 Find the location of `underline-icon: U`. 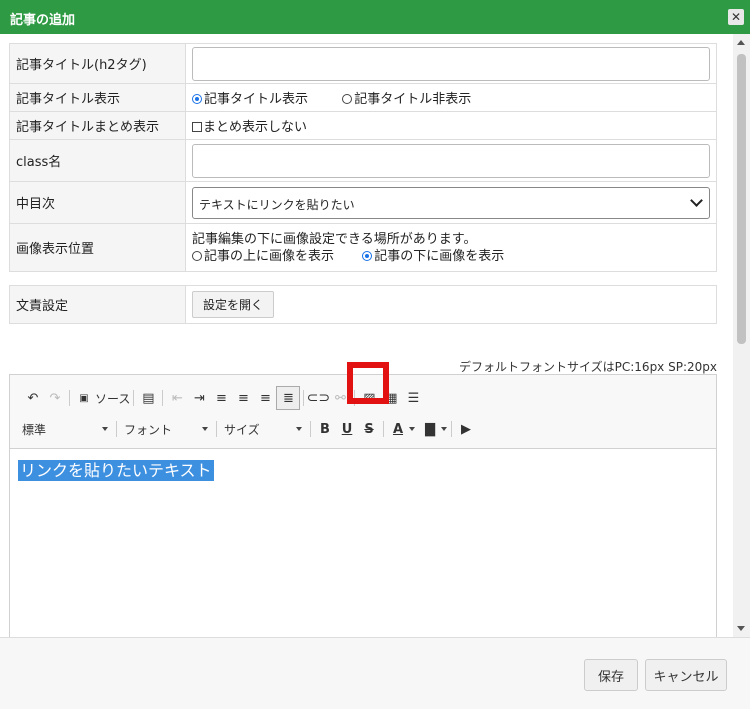

underline-icon: U is located at coordinates (347, 429).